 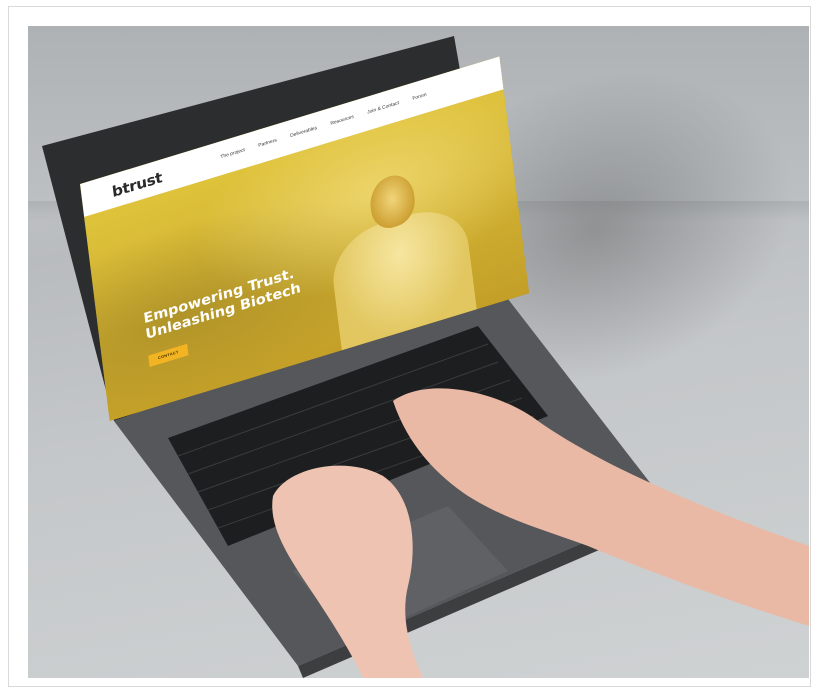 What do you see at coordinates (222, 304) in the screenshot?
I see `hero-title: Empowering Trust. Unleashing Biotech` at bounding box center [222, 304].